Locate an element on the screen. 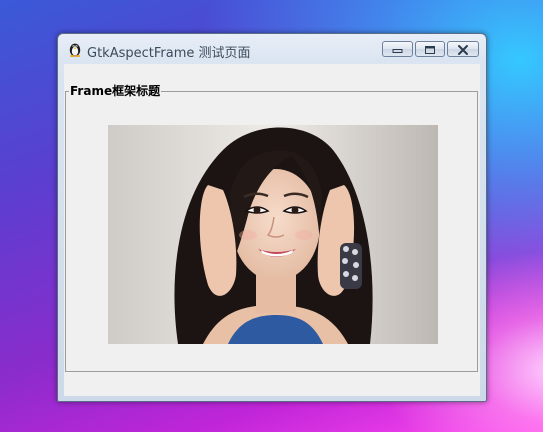 The width and height of the screenshot is (543, 432). maximize-button is located at coordinates (430, 49).